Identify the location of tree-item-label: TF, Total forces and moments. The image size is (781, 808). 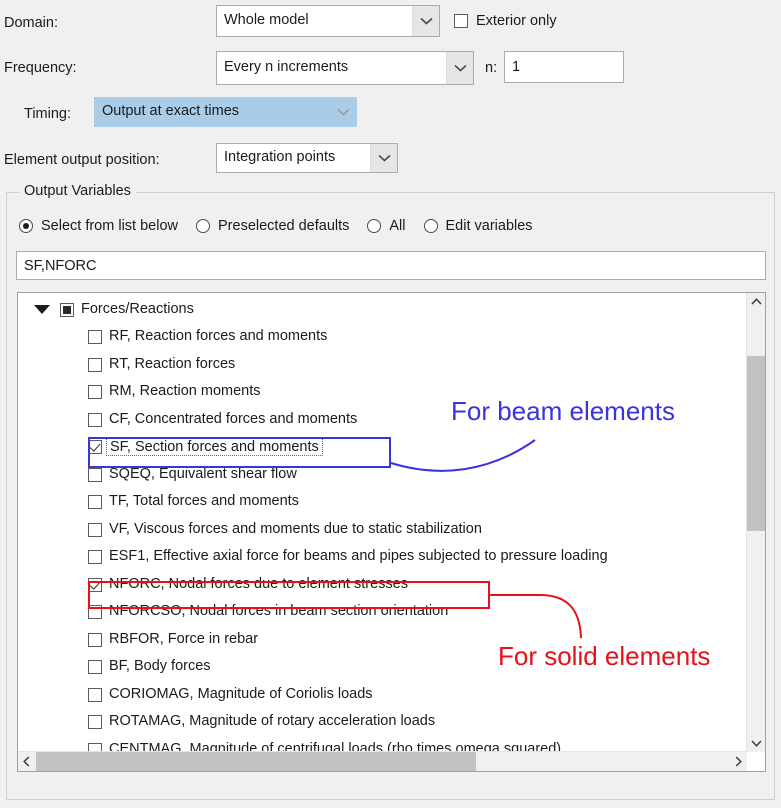
(204, 501).